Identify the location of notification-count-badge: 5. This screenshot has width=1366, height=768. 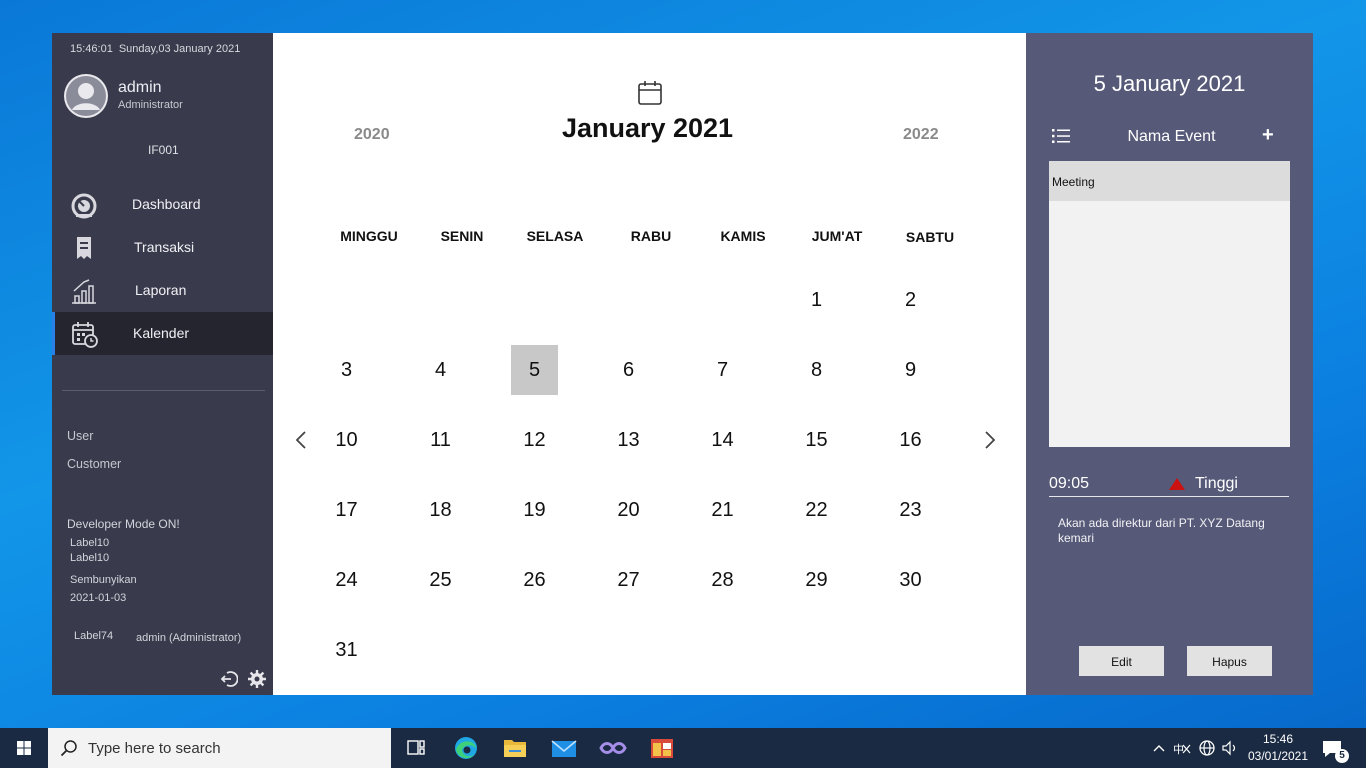
(1342, 756).